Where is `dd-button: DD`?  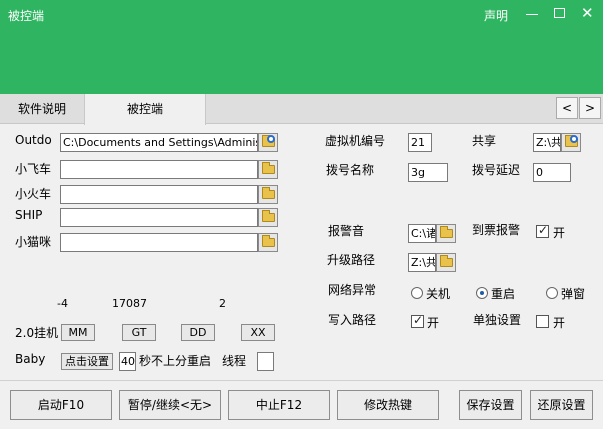 dd-button: DD is located at coordinates (198, 332).